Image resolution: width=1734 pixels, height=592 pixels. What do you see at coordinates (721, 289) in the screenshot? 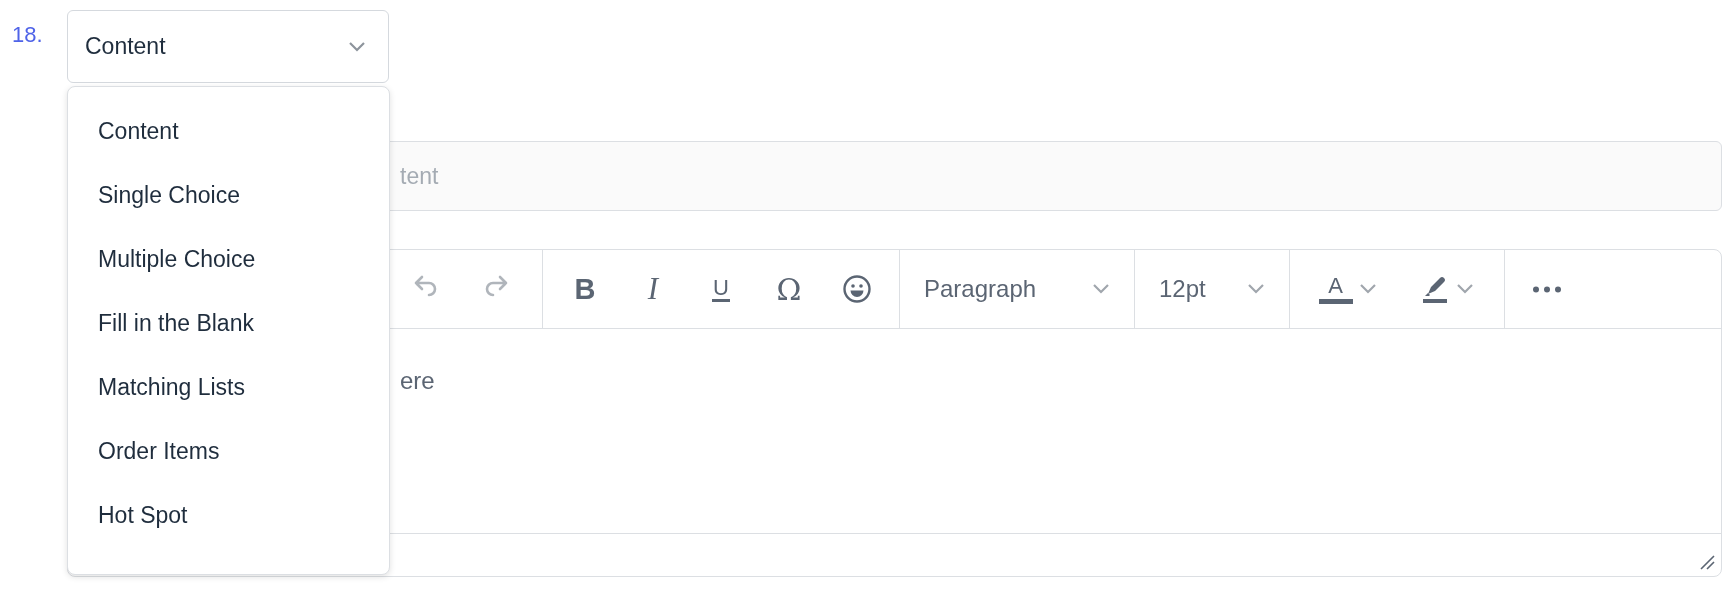
I see `underline-button: U` at bounding box center [721, 289].